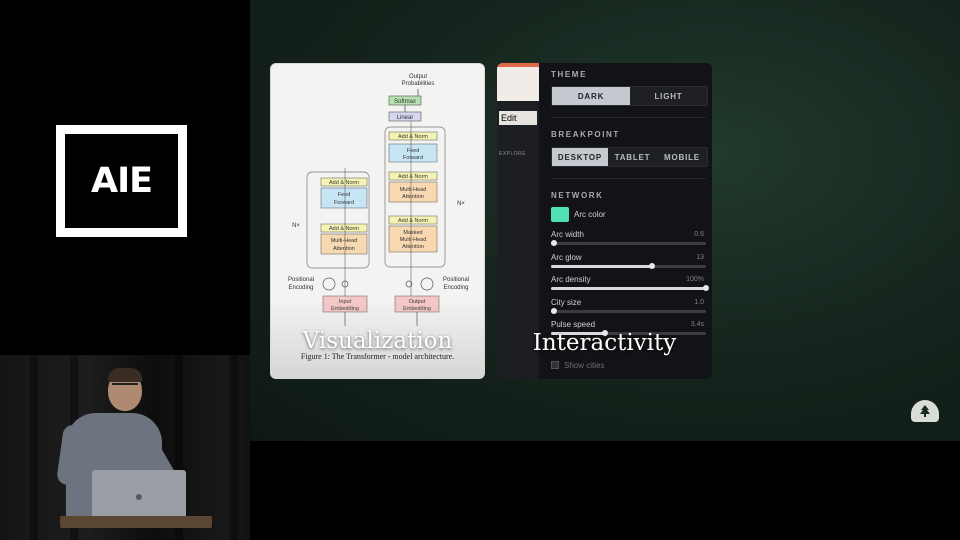  What do you see at coordinates (925, 411) in the screenshot?
I see `tree-logo-icon` at bounding box center [925, 411].